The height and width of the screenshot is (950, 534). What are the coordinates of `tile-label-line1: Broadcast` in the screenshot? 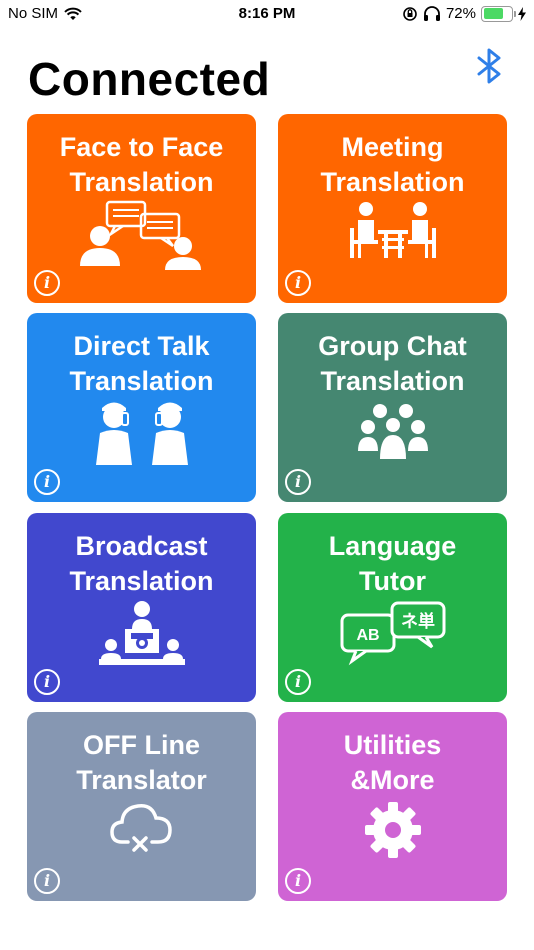 It's located at (141, 546).